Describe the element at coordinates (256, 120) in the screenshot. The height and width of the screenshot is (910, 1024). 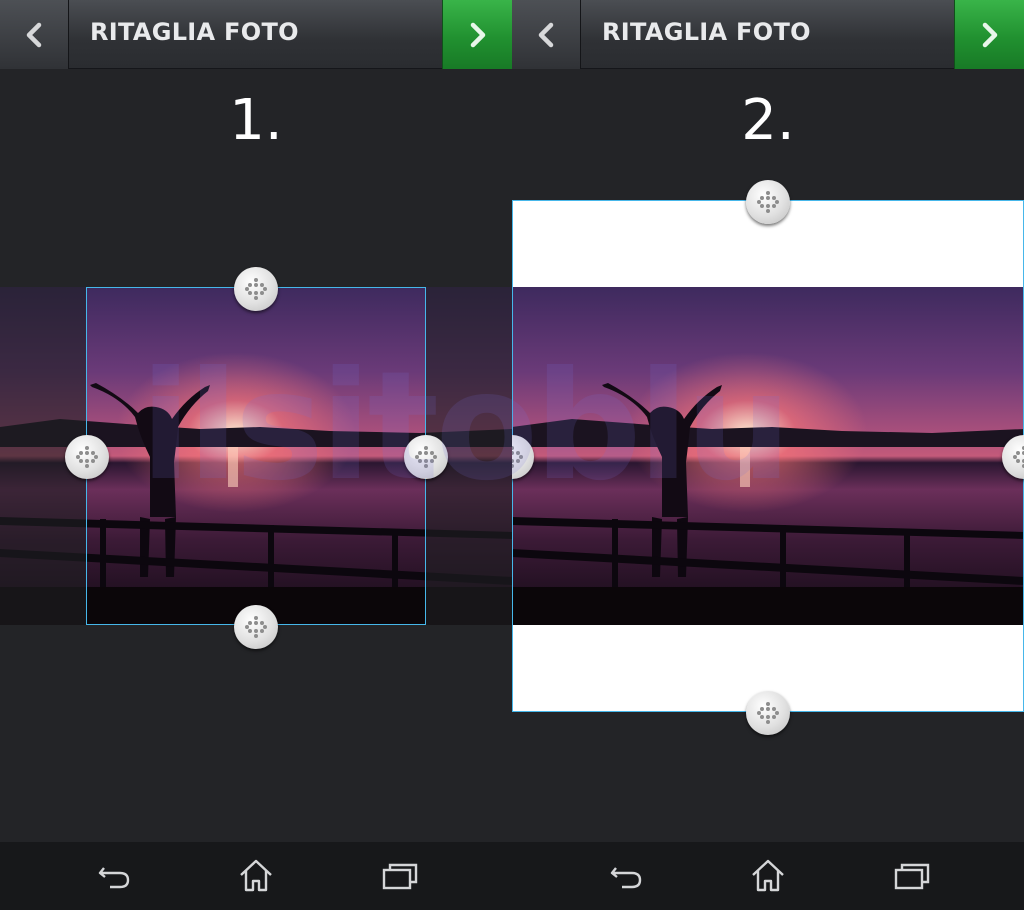
I see `step-number: 1.` at that location.